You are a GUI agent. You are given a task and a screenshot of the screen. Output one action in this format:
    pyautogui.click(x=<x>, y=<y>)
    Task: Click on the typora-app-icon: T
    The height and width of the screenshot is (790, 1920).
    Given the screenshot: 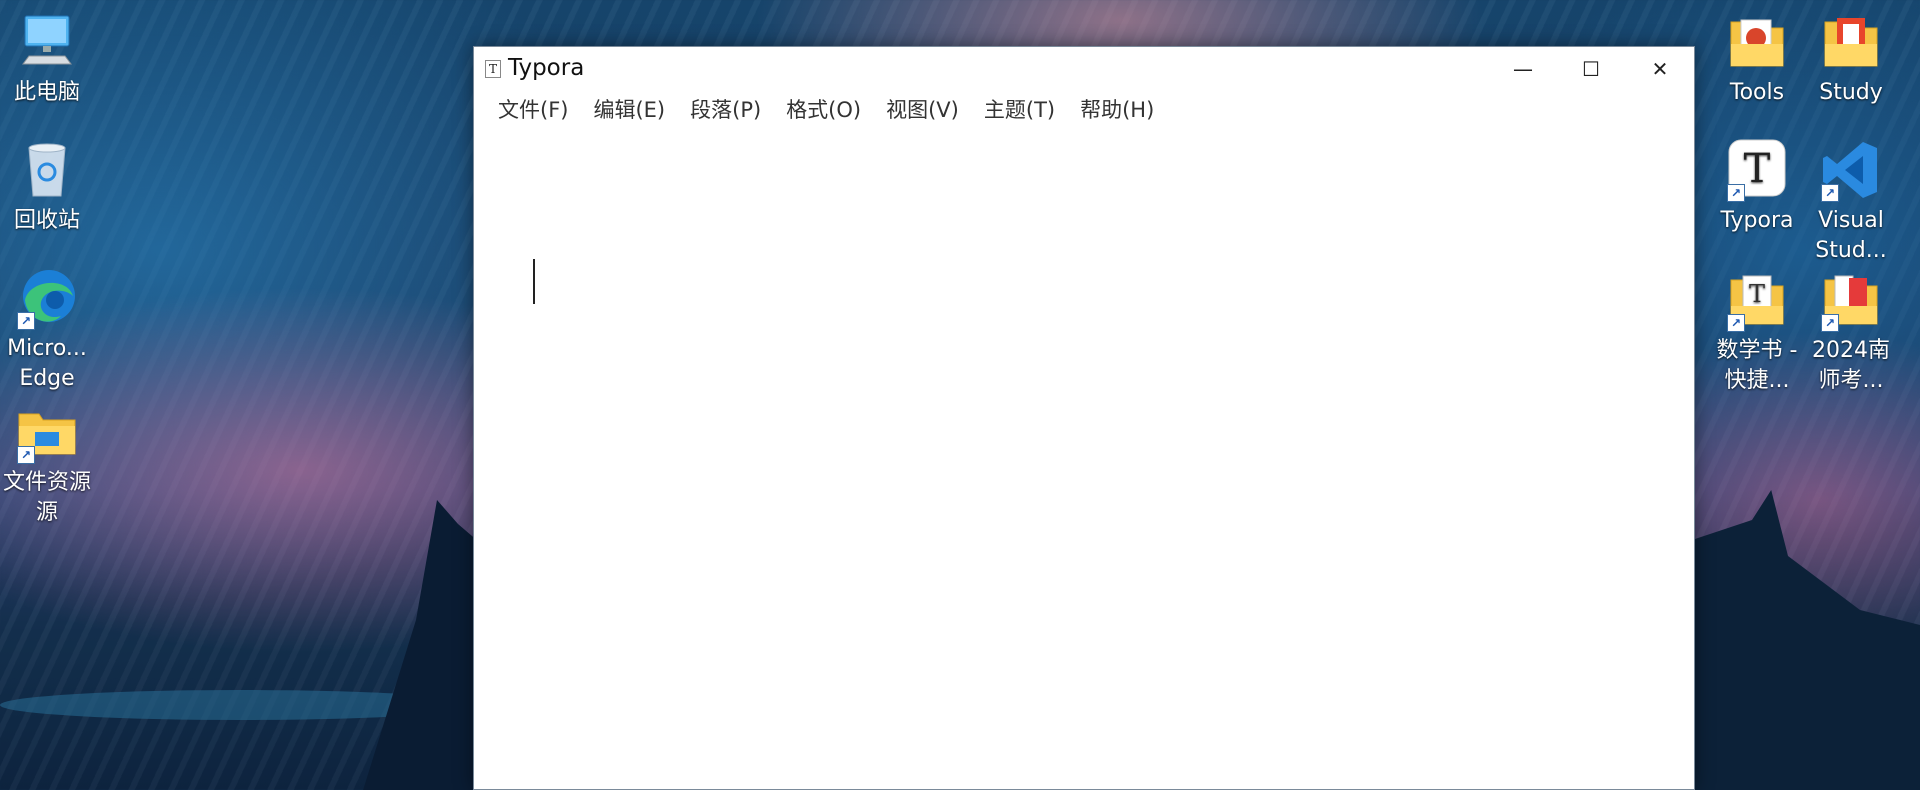 What is the action you would take?
    pyautogui.click(x=493, y=69)
    